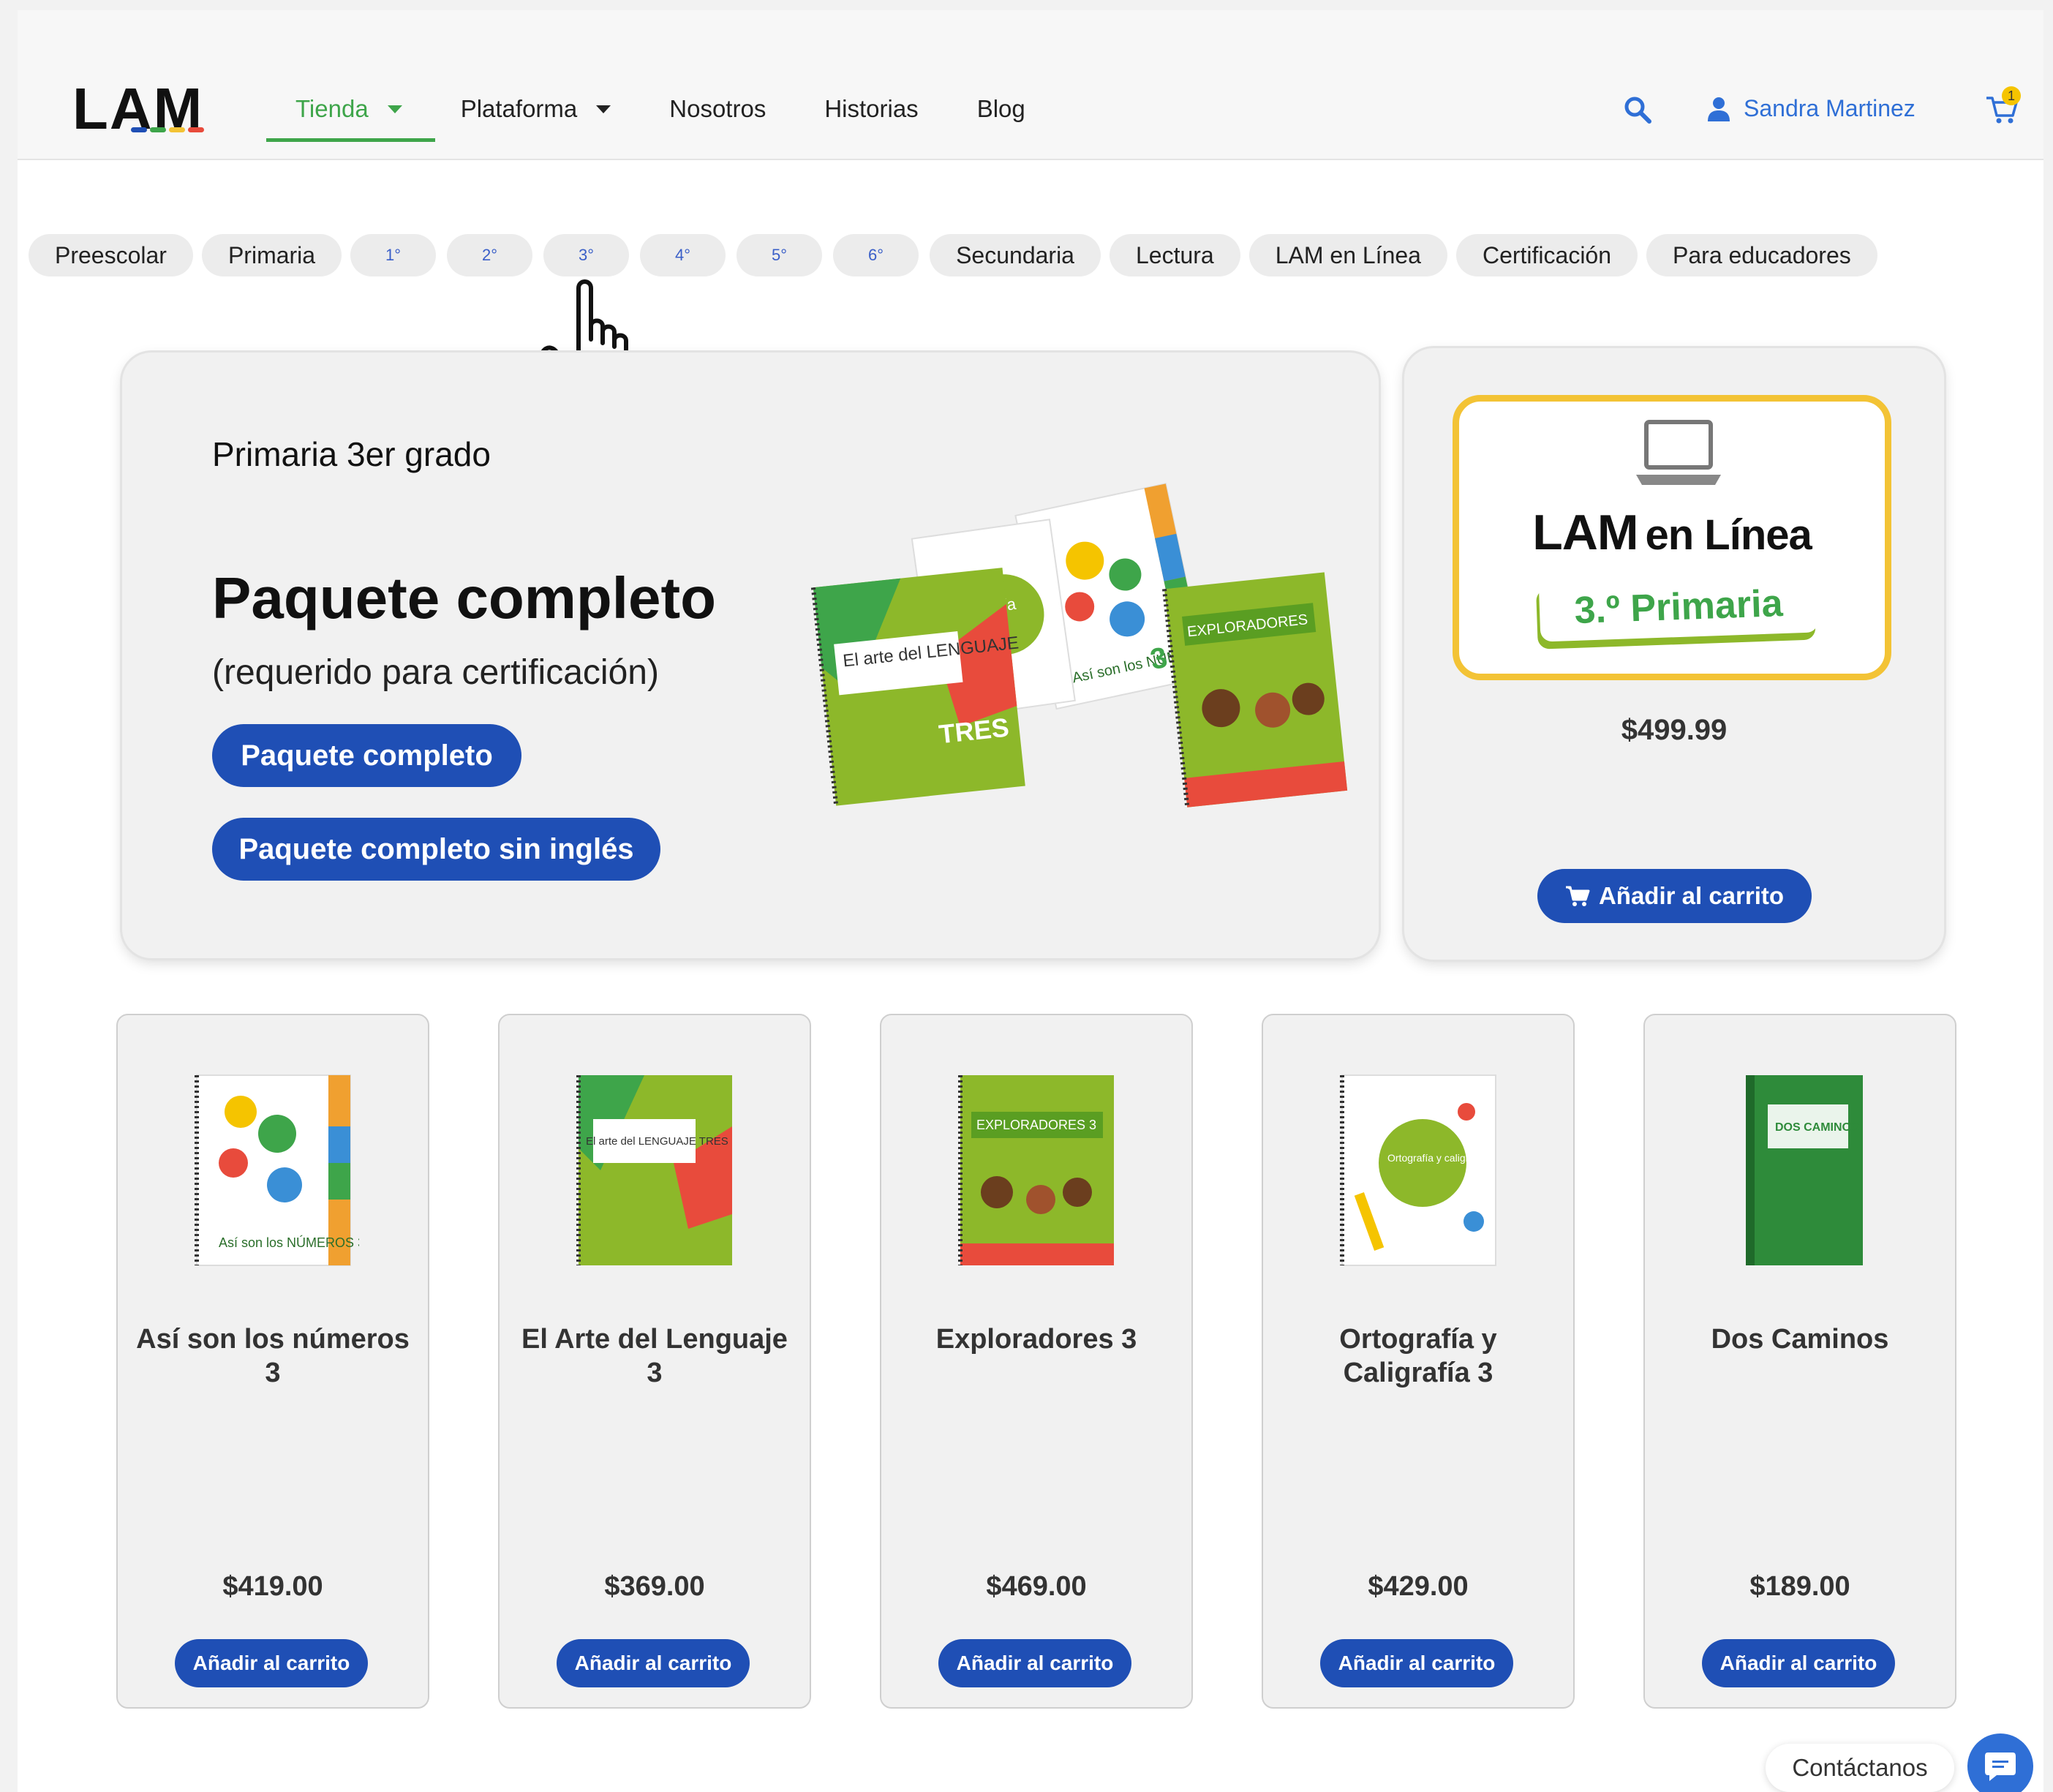 Image resolution: width=2053 pixels, height=1792 pixels. I want to click on lenguaje-book-cover-image: El arte del LENGUAJE TRES, so click(654, 1170).